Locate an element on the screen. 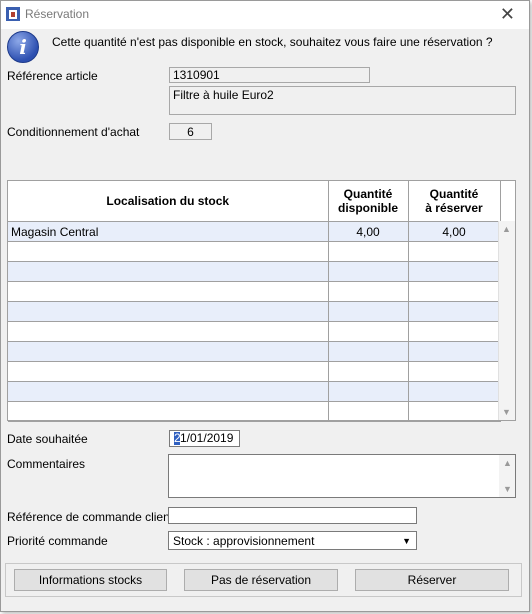 This screenshot has width=532, height=614. close-icon: ✕ is located at coordinates (507, 14).